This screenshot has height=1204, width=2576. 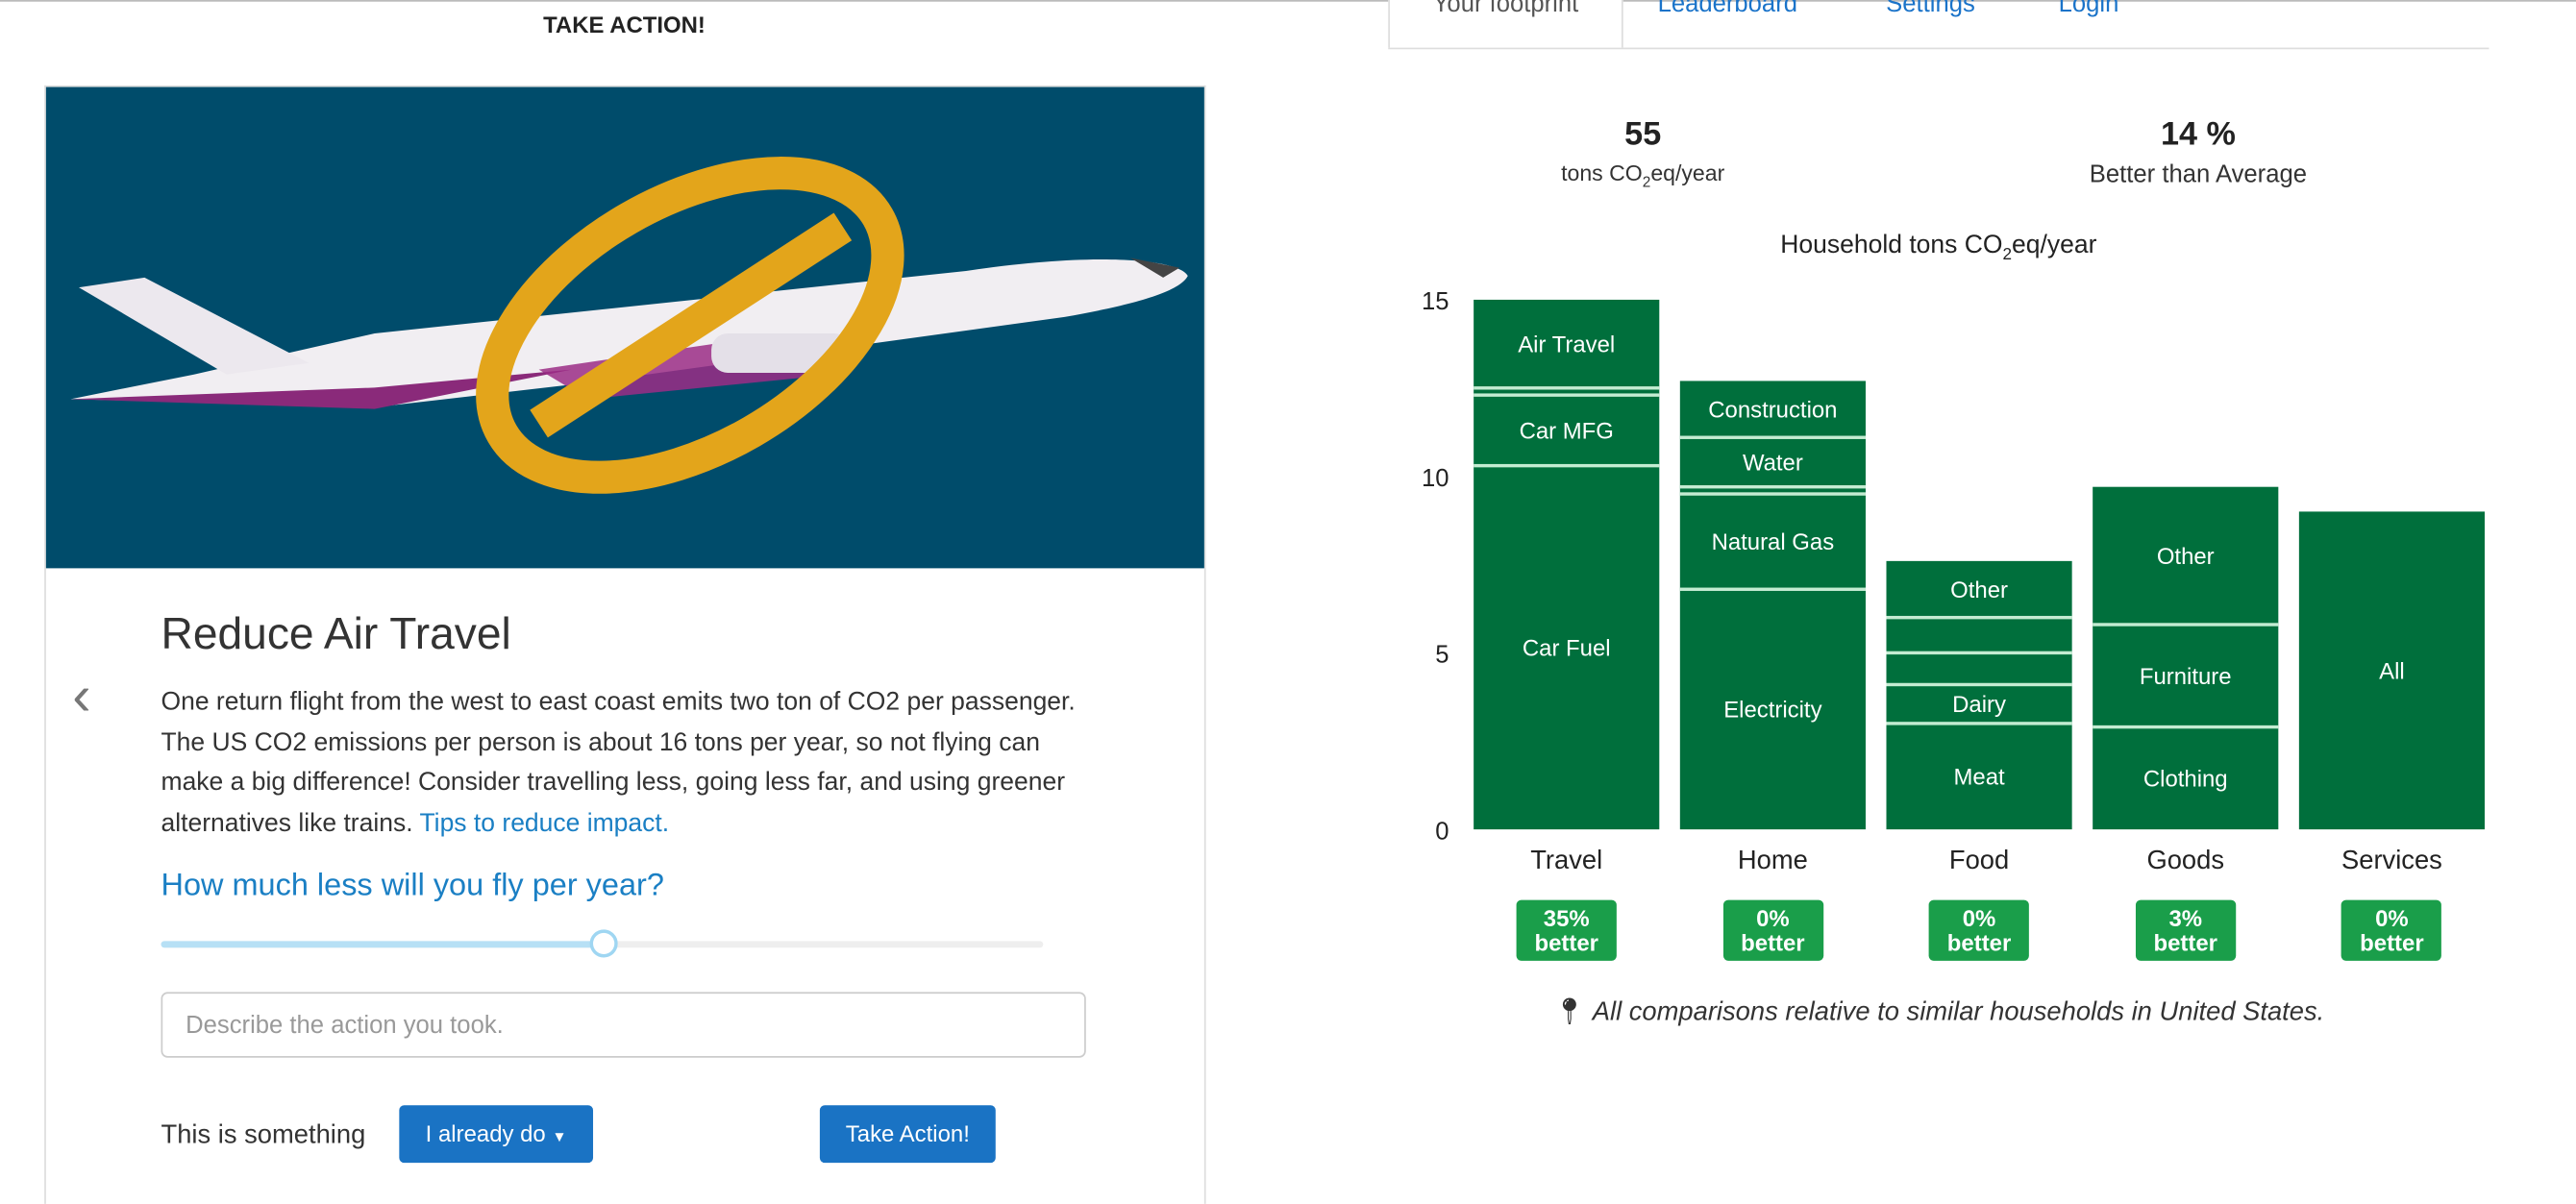 I want to click on tab-your-footprint: Your footprint, so click(x=1505, y=24).